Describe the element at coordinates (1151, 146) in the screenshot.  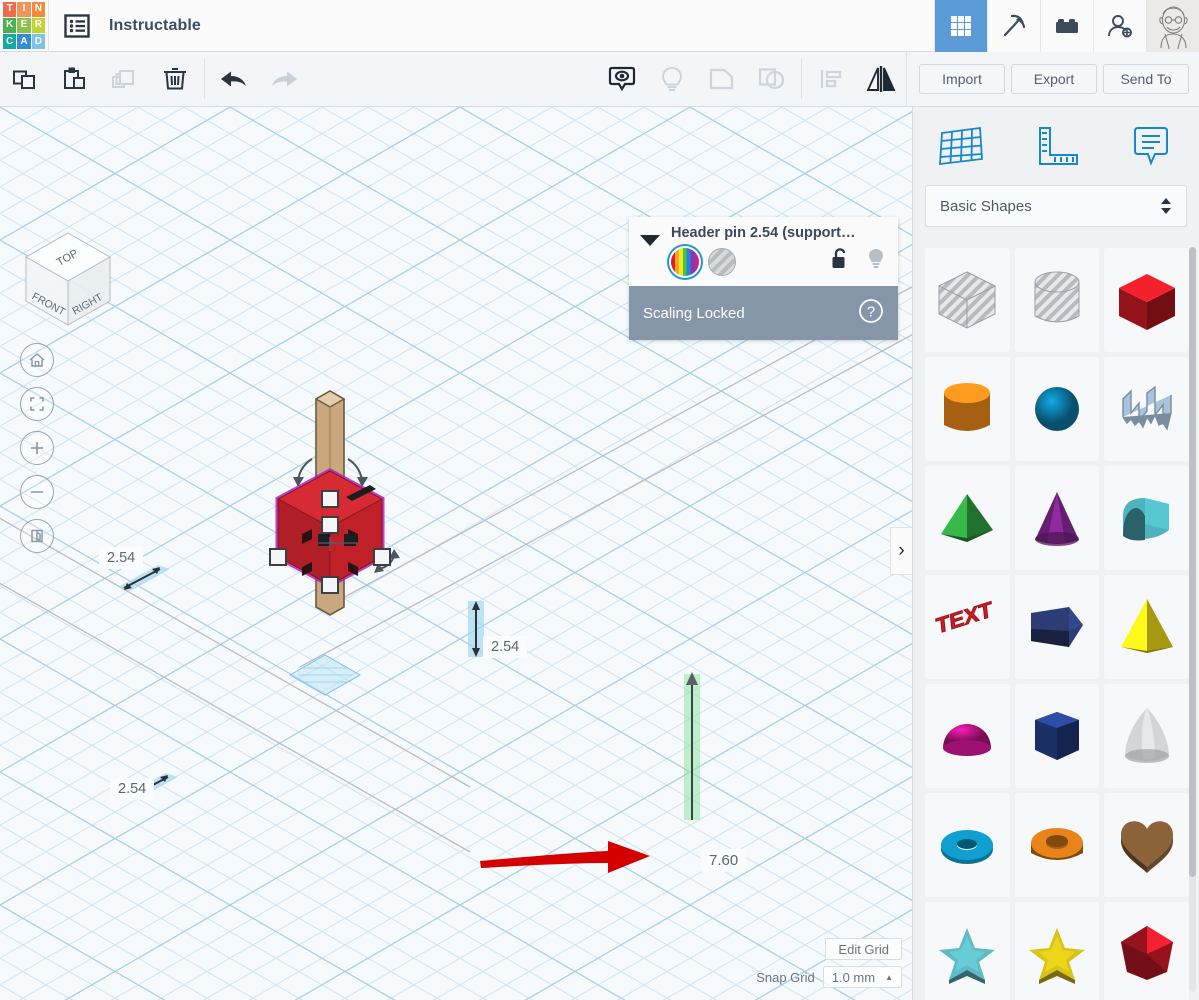
I see `note-comment-icon` at that location.